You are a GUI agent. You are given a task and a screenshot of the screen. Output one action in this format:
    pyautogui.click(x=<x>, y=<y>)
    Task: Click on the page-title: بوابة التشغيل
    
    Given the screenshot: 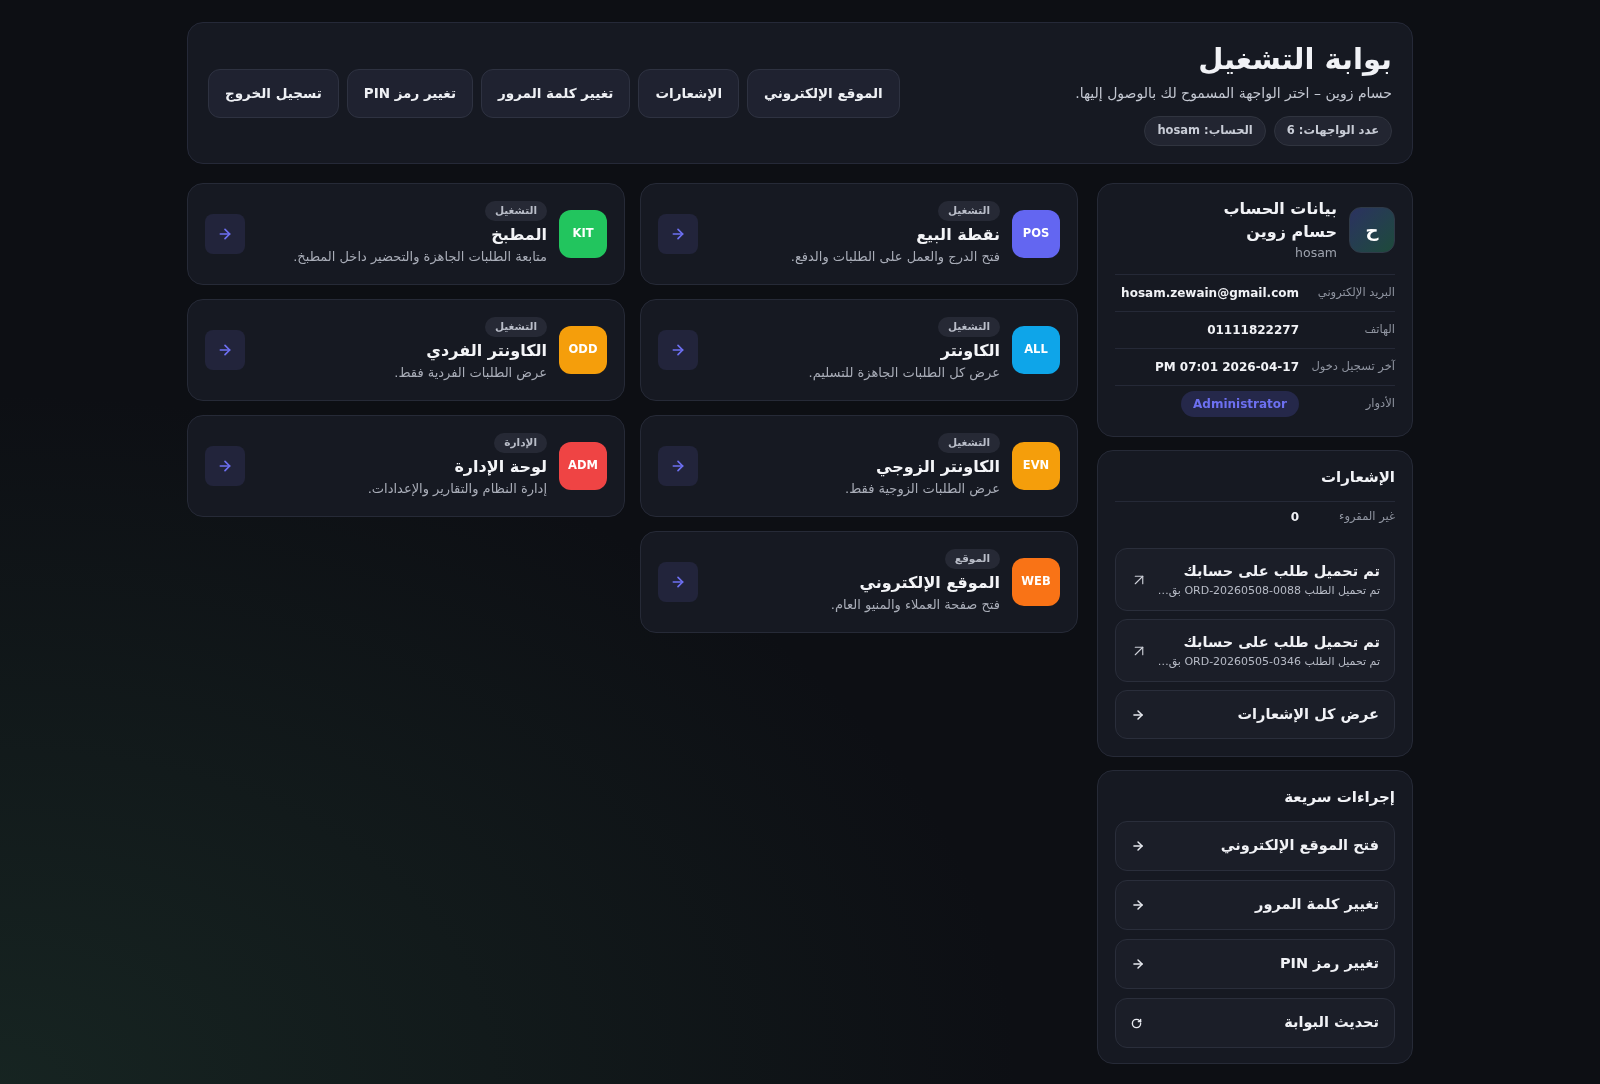 What is the action you would take?
    pyautogui.click(x=1295, y=59)
    